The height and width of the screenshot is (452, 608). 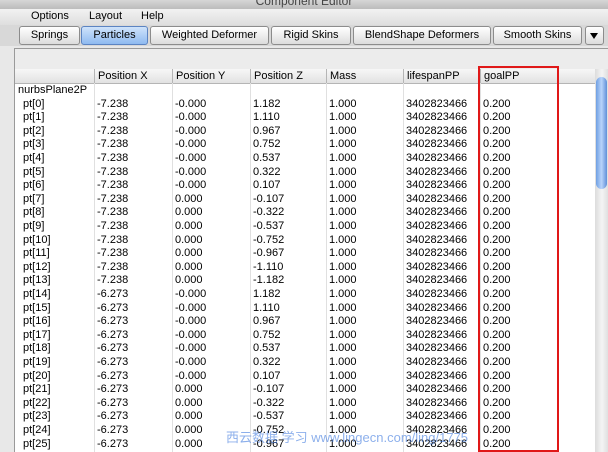 What do you see at coordinates (441, 76) in the screenshot?
I see `column-header-lifespanpp: lifespanPP` at bounding box center [441, 76].